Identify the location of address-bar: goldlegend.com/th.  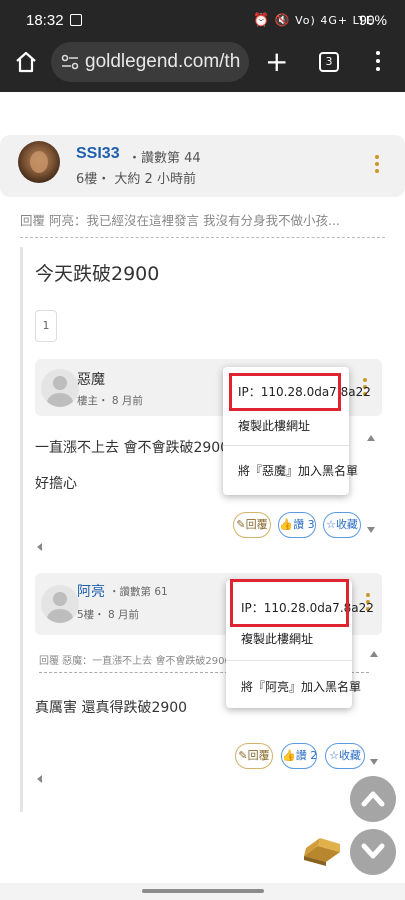
(150, 62).